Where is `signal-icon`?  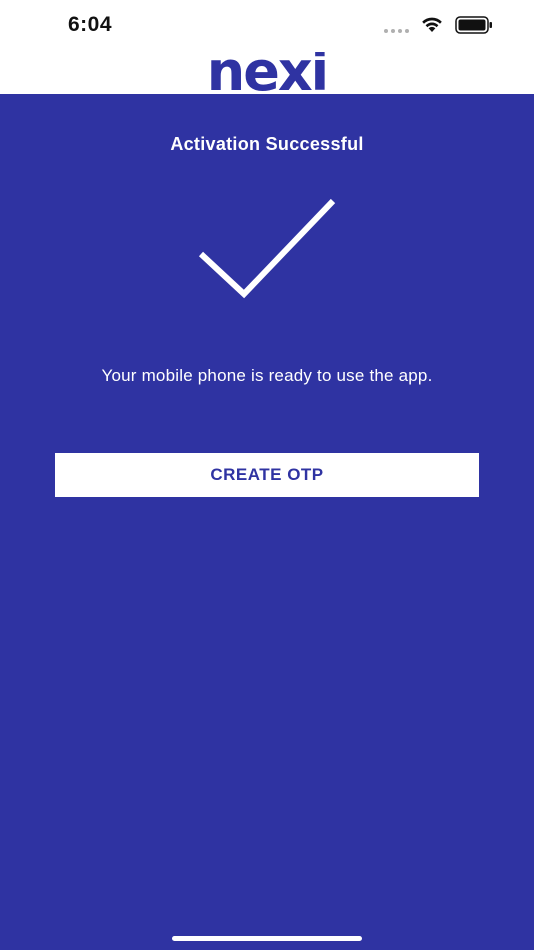
signal-icon is located at coordinates (396, 31).